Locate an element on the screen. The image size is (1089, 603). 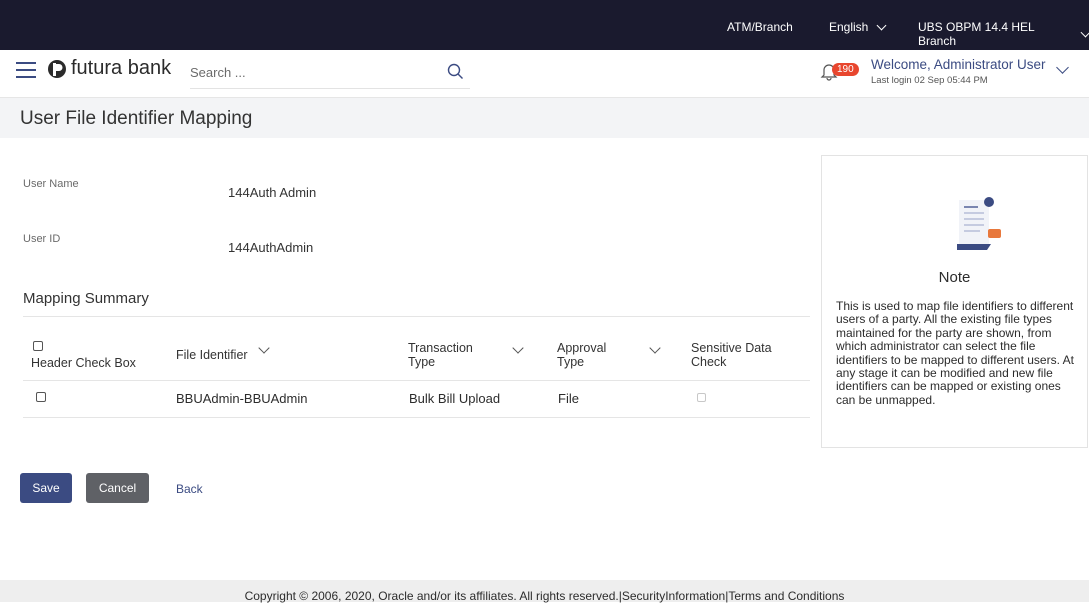
branch-label: UBS OBPM 14.4 HEL Branch is located at coordinates (976, 34).